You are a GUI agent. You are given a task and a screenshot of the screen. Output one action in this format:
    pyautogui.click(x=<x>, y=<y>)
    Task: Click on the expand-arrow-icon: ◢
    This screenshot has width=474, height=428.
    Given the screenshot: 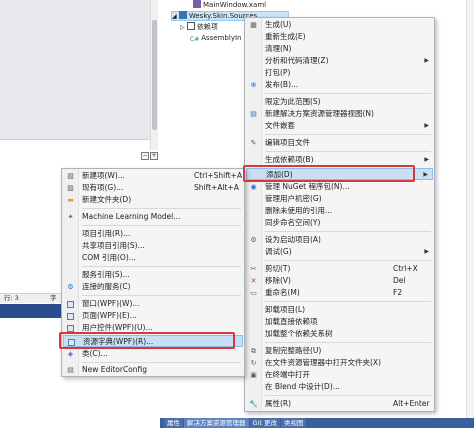 What is the action you would take?
    pyautogui.click(x=174, y=16)
    